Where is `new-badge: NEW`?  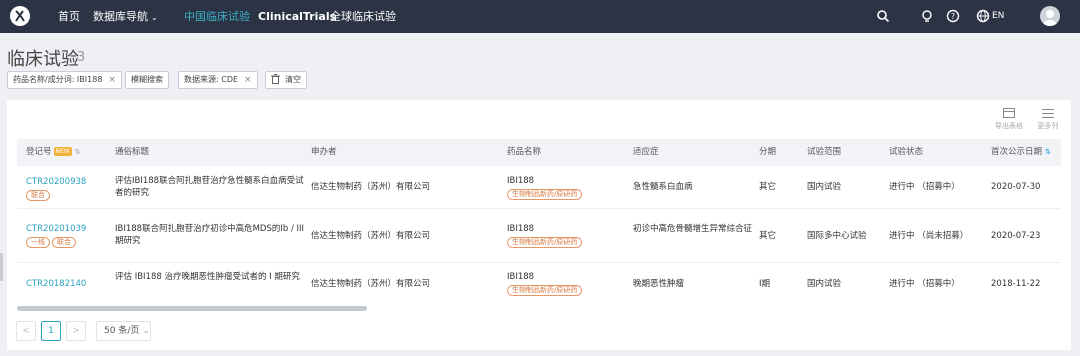 new-badge: NEW is located at coordinates (62, 151).